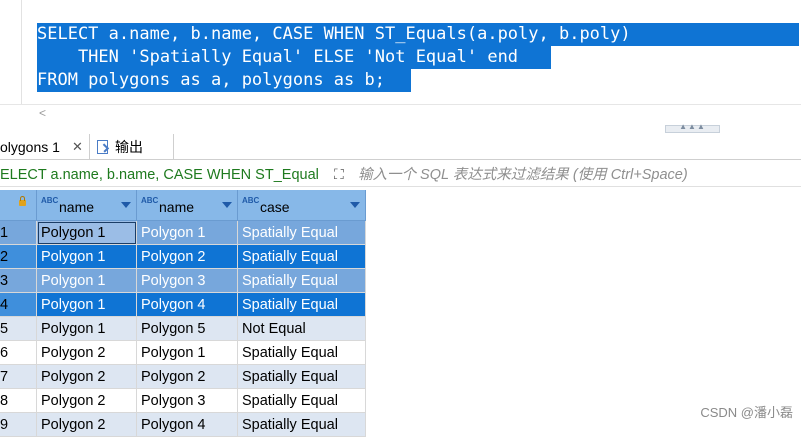 The image size is (801, 437). I want to click on row-number: 2, so click(18, 257).